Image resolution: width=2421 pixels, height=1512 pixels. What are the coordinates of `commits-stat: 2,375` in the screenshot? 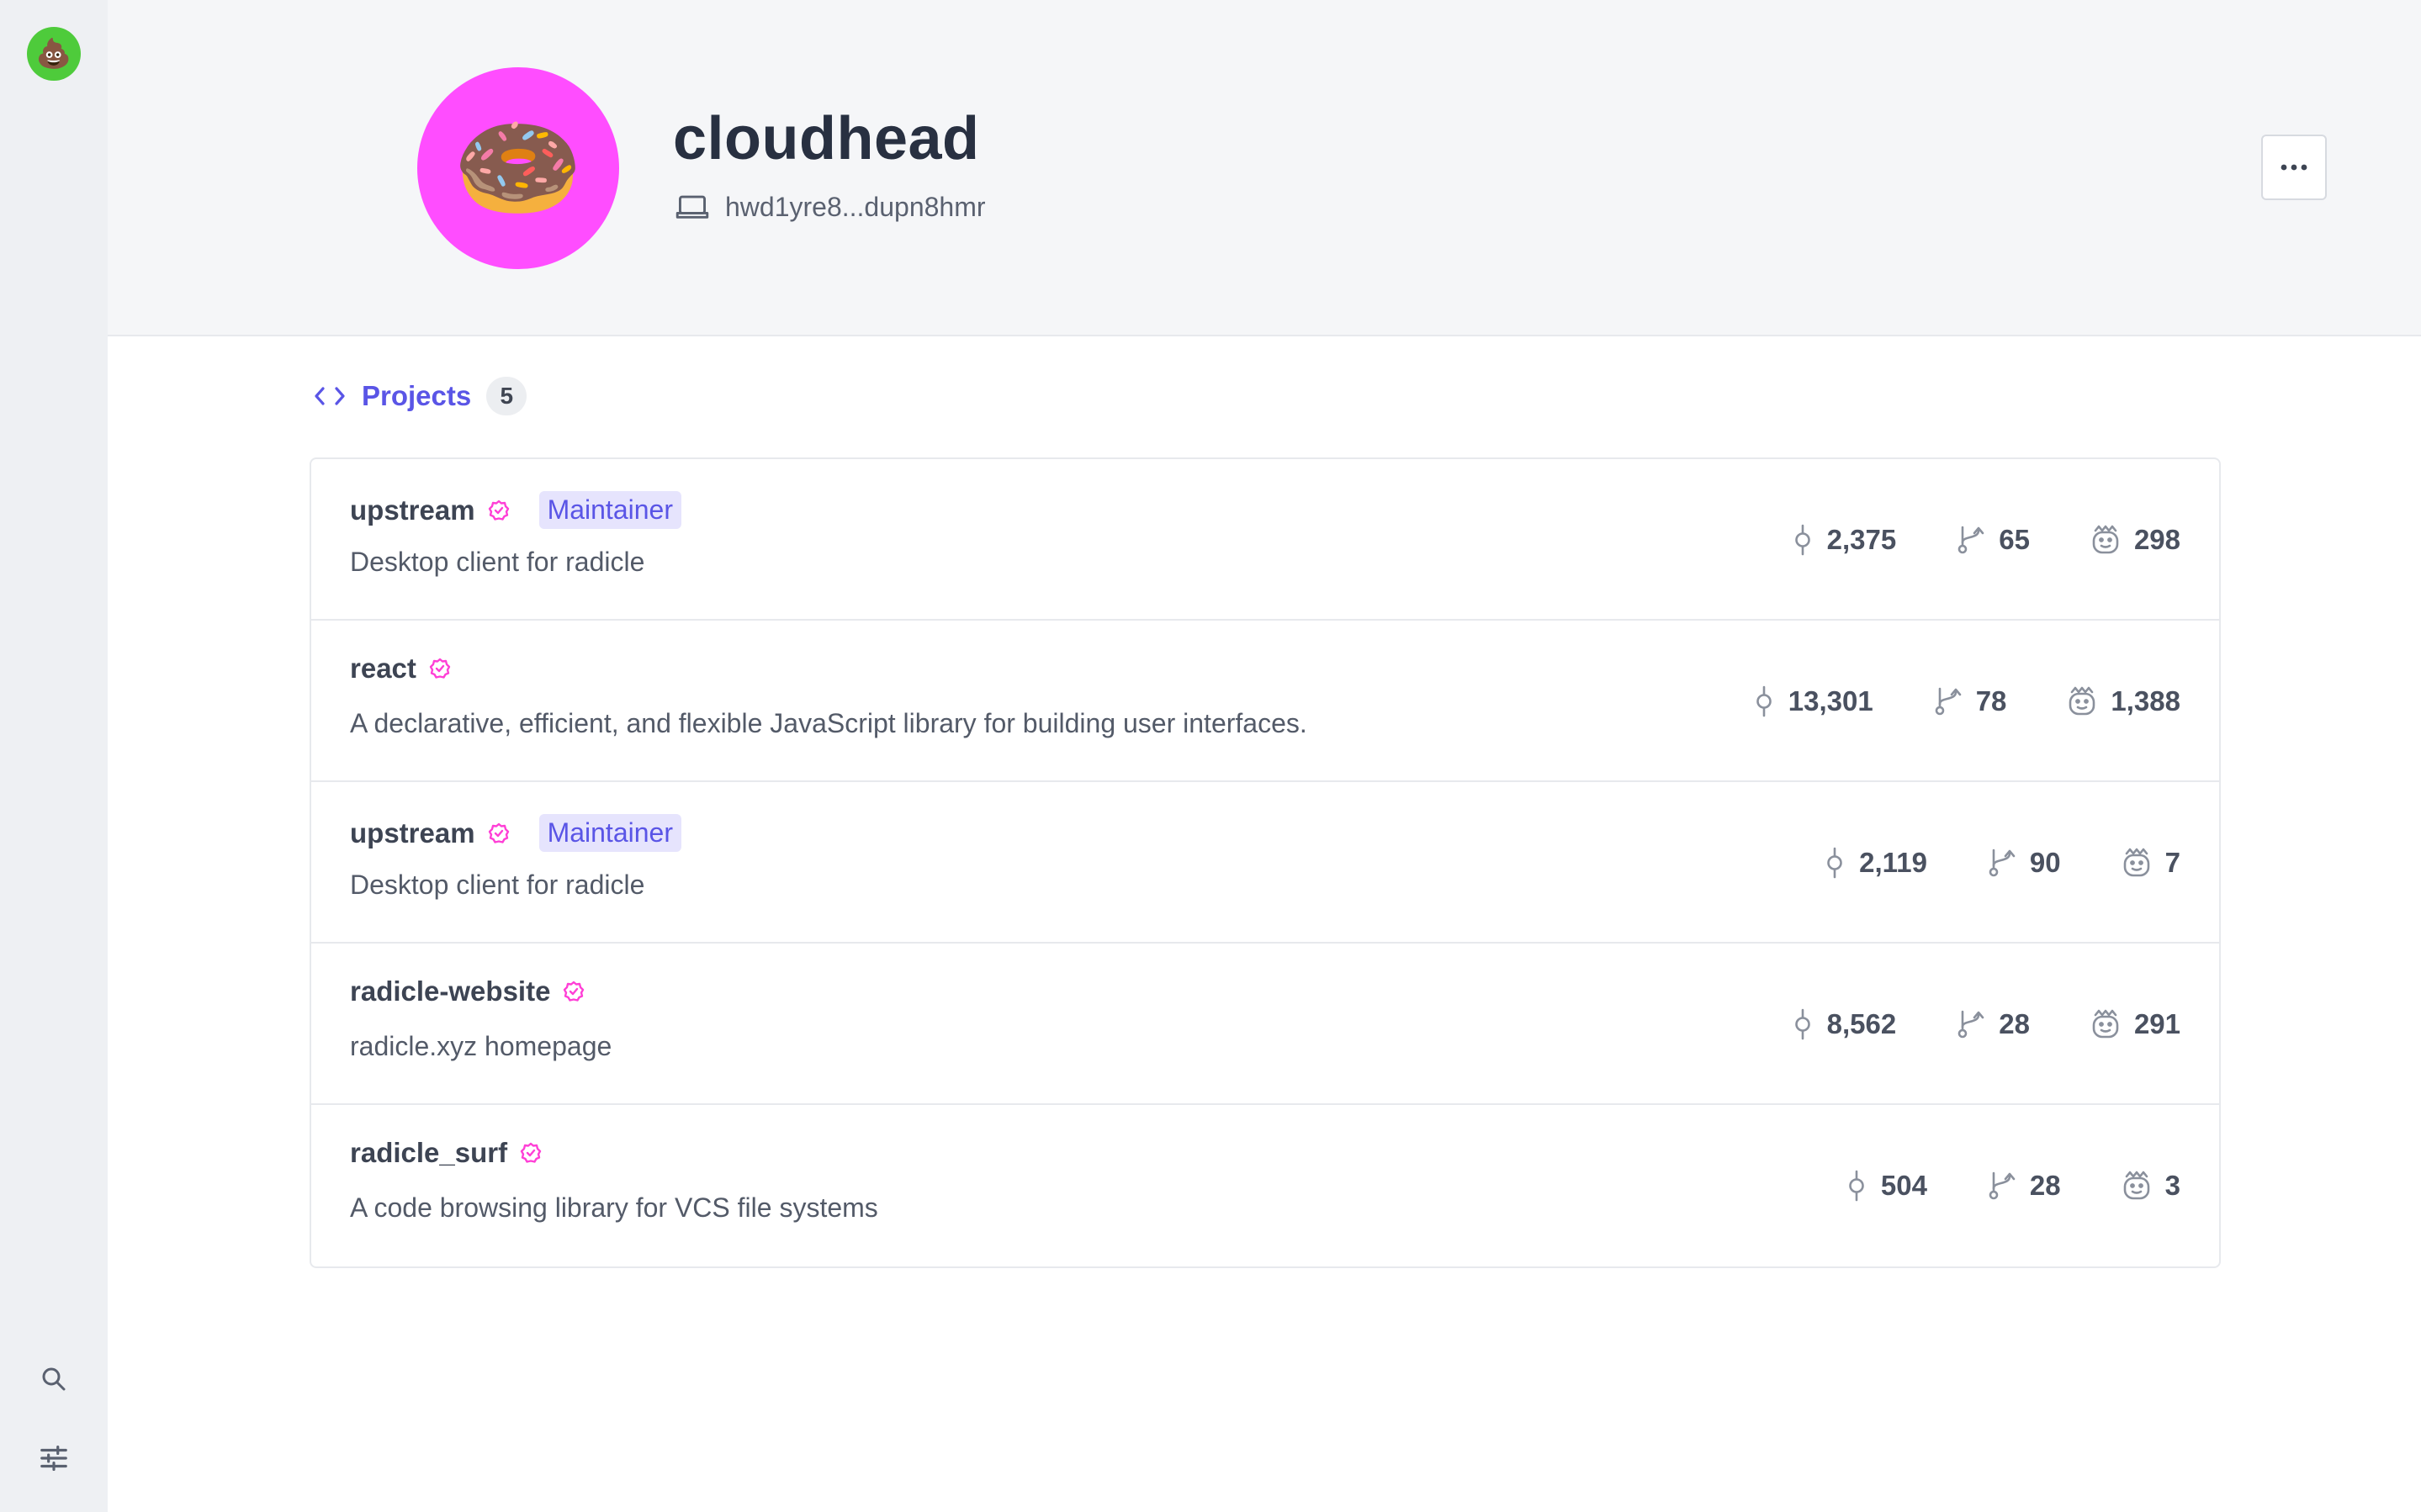 It's located at (1844, 540).